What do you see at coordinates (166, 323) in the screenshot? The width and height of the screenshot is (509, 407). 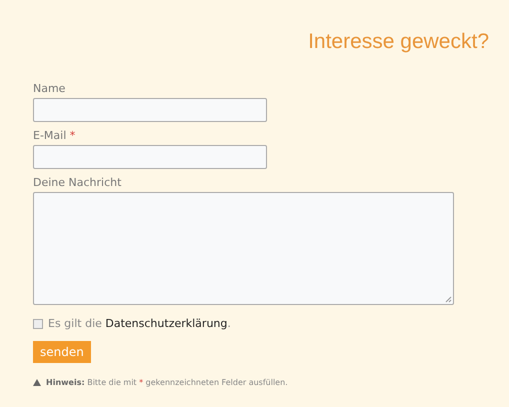 I see `privacy-link: Datenschutzerklärung` at bounding box center [166, 323].